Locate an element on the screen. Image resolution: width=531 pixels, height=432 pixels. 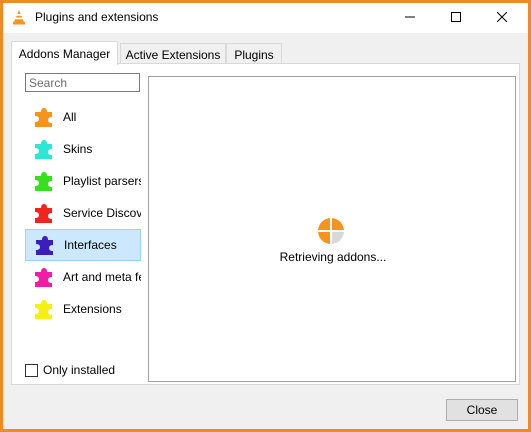
maximize-icon is located at coordinates (456, 18).